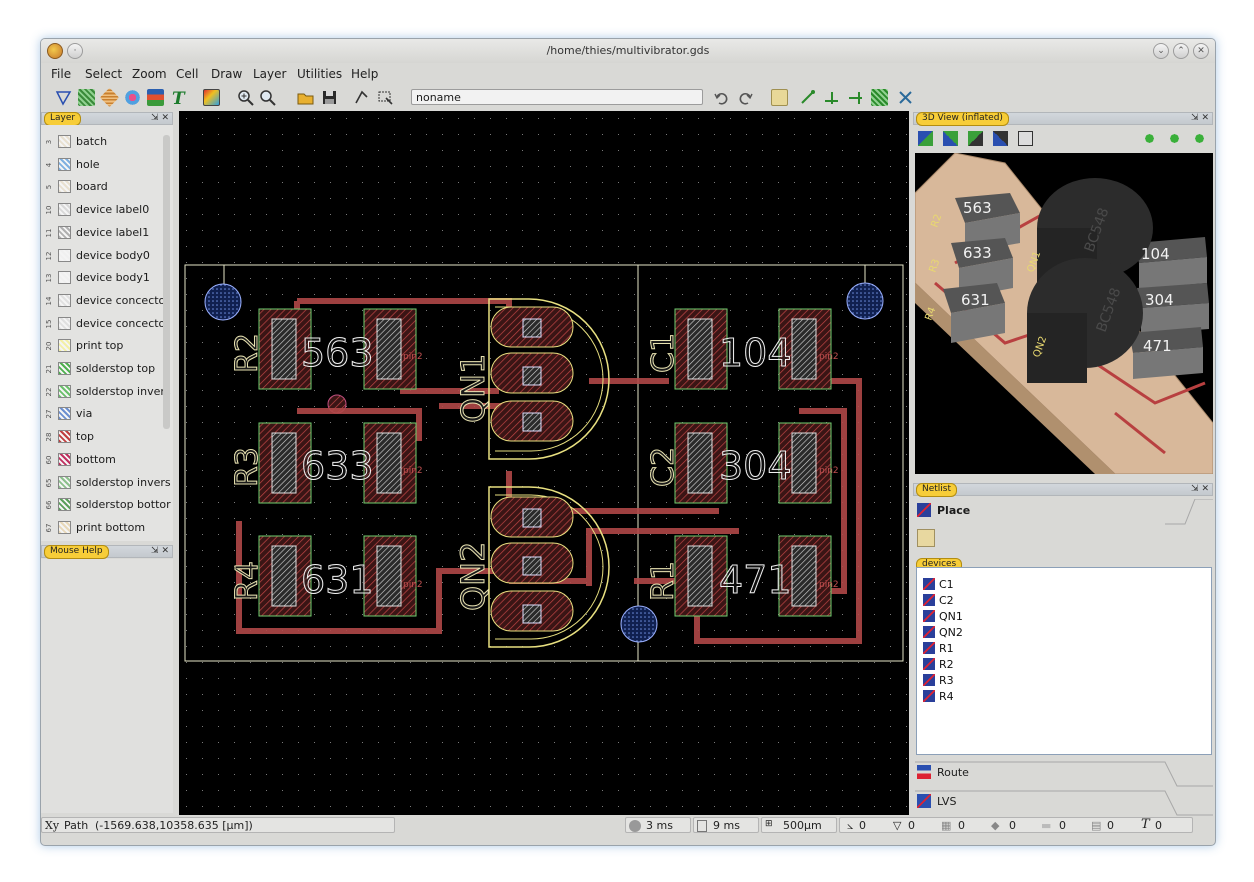 Image resolution: width=1254 pixels, height=882 pixels. Describe the element at coordinates (943, 618) in the screenshot. I see `device-item: QN1` at that location.